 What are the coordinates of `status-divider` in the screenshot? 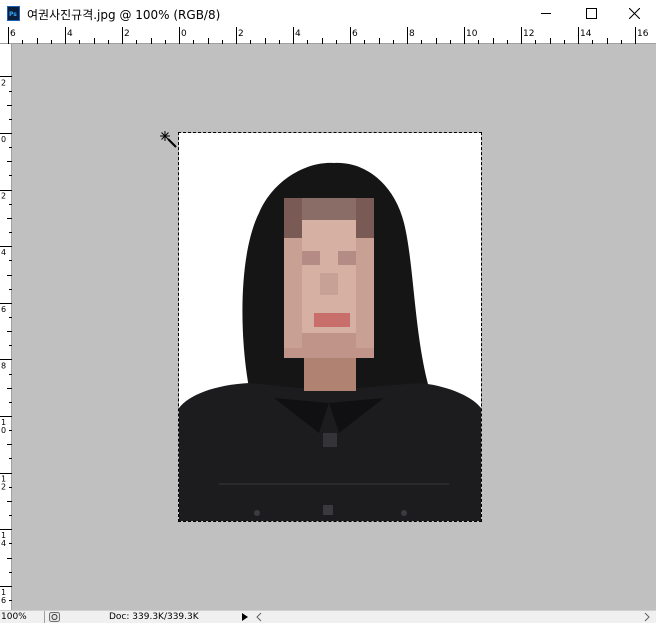 It's located at (44, 617).